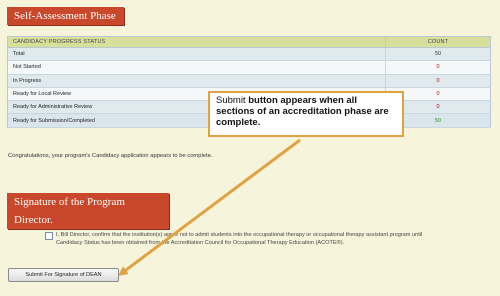  Describe the element at coordinates (196, 42) in the screenshot. I see `status-column-header: CANDIDACY PROGRESS STATUS` at that location.